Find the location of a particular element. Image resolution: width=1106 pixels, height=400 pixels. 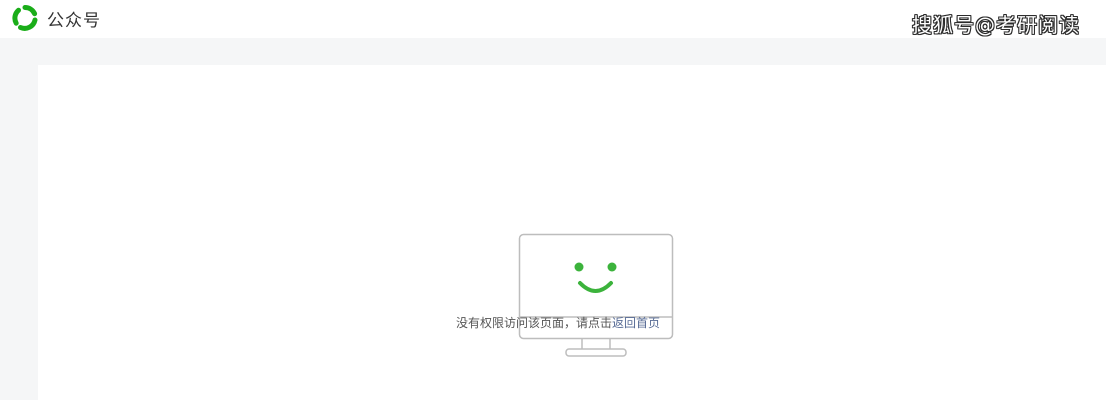

wechat-official-account-logo-icon is located at coordinates (25, 18).